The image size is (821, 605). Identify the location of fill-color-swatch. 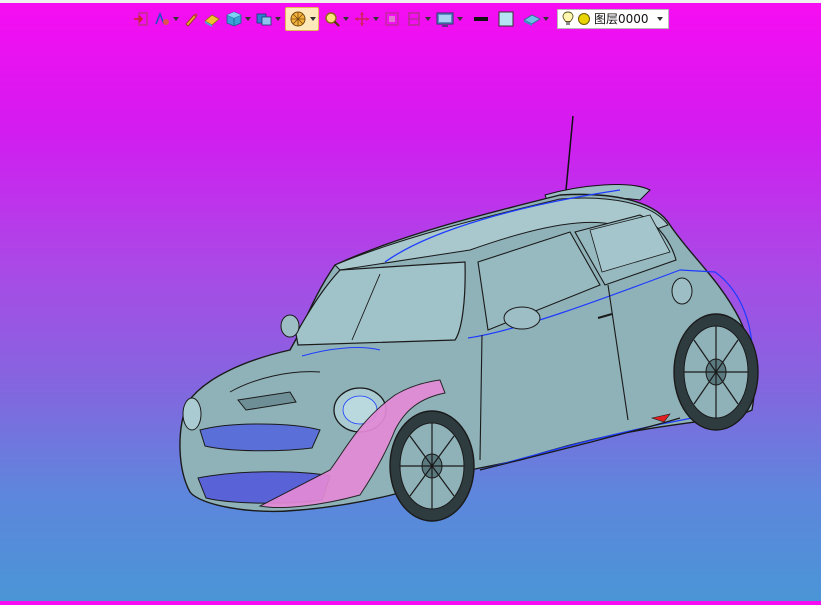
(506, 18).